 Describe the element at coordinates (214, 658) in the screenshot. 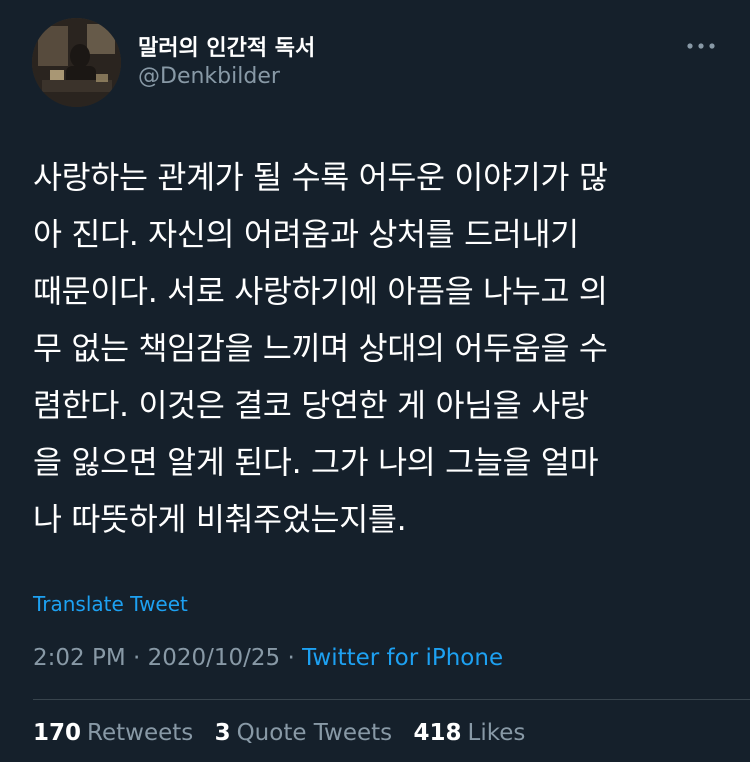

I see `tweet-date: 2020/10/25` at that location.